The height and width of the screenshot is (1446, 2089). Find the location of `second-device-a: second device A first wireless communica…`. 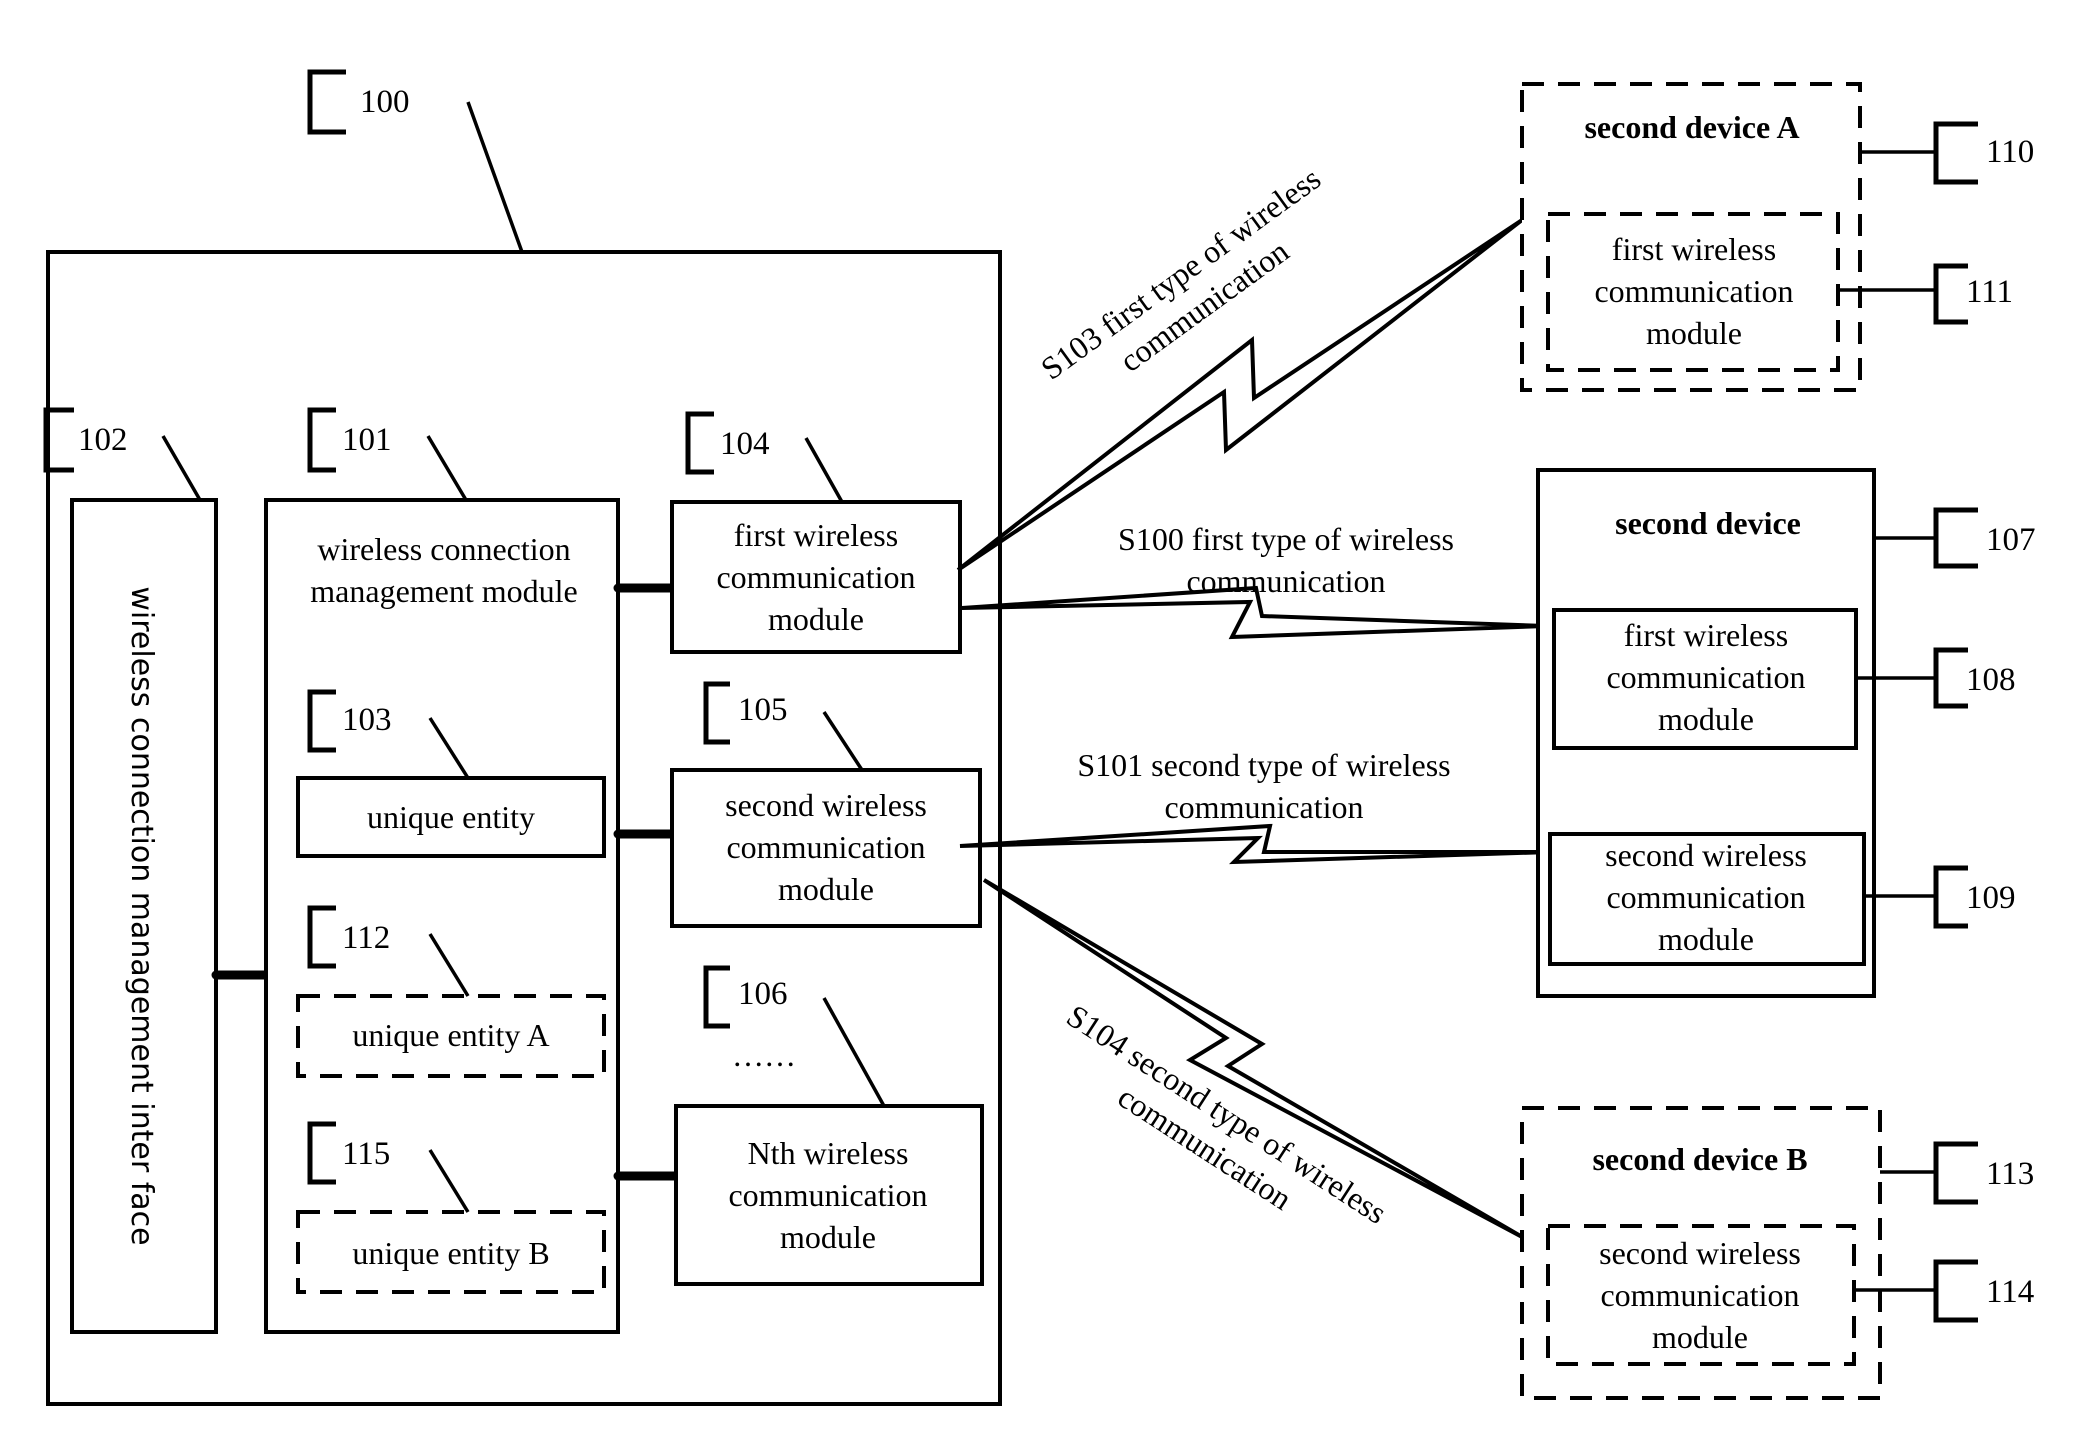

second-device-a: second device A first wireless communica… is located at coordinates (1777, 237).